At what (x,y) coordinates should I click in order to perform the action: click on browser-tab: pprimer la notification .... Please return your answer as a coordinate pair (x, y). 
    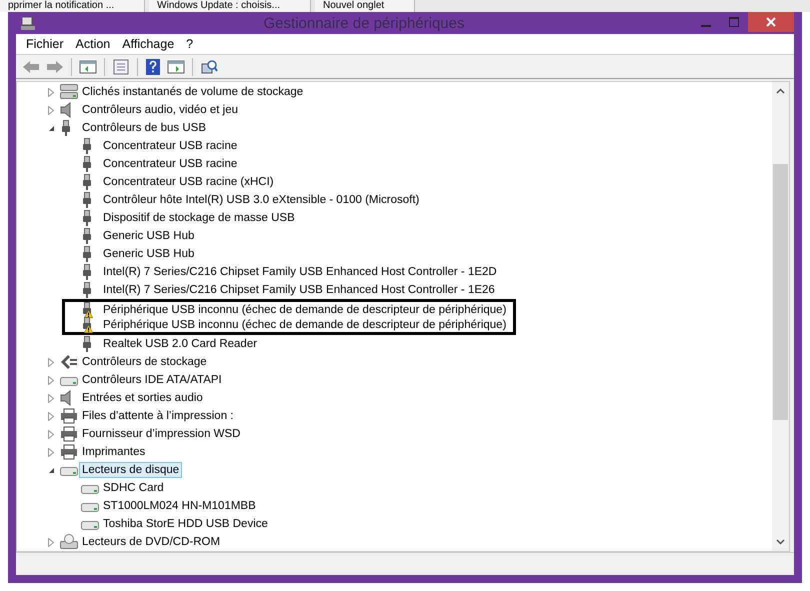
    Looking at the image, I should click on (73, 6).